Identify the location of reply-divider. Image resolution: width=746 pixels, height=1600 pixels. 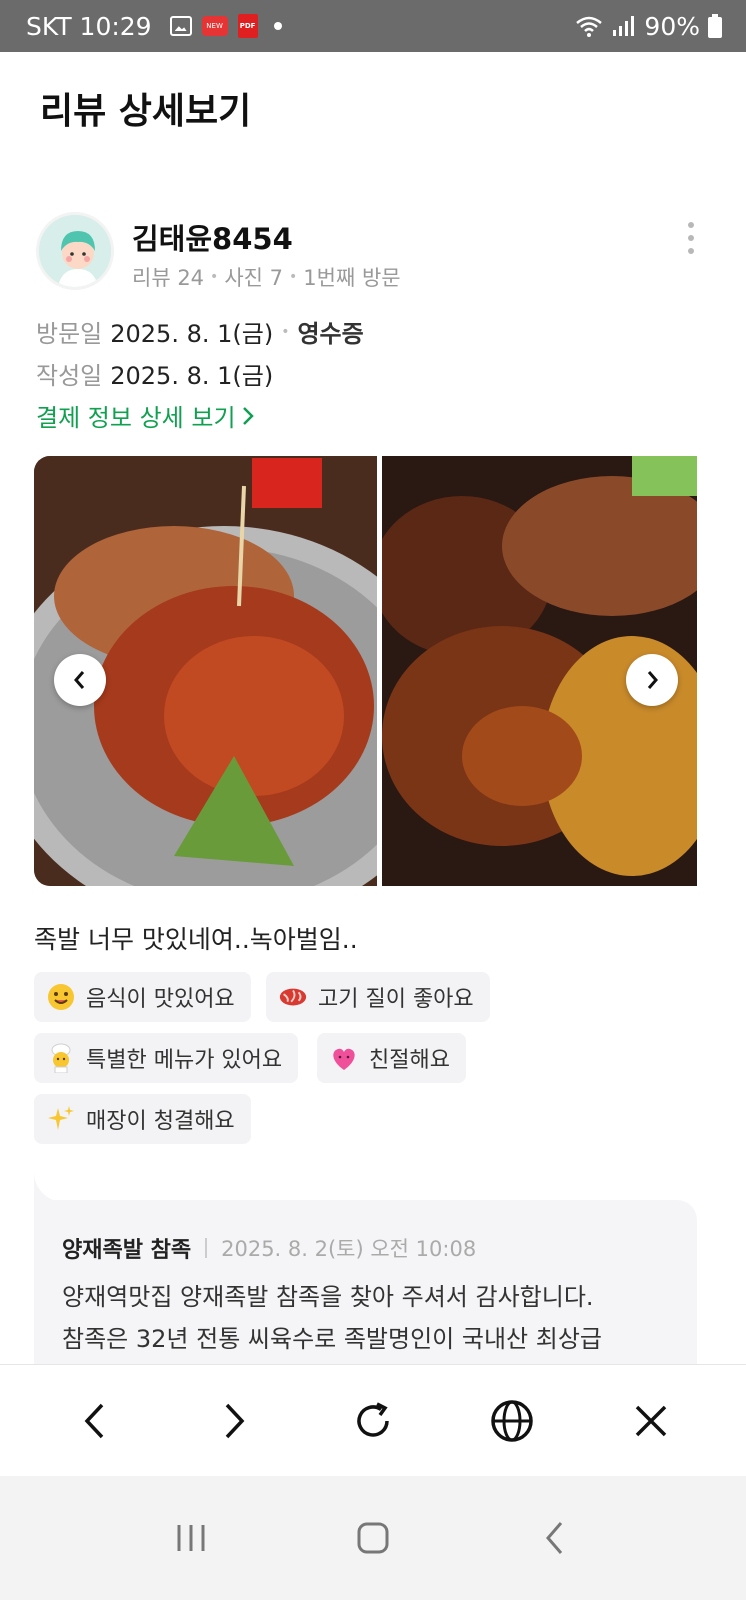
(206, 1248).